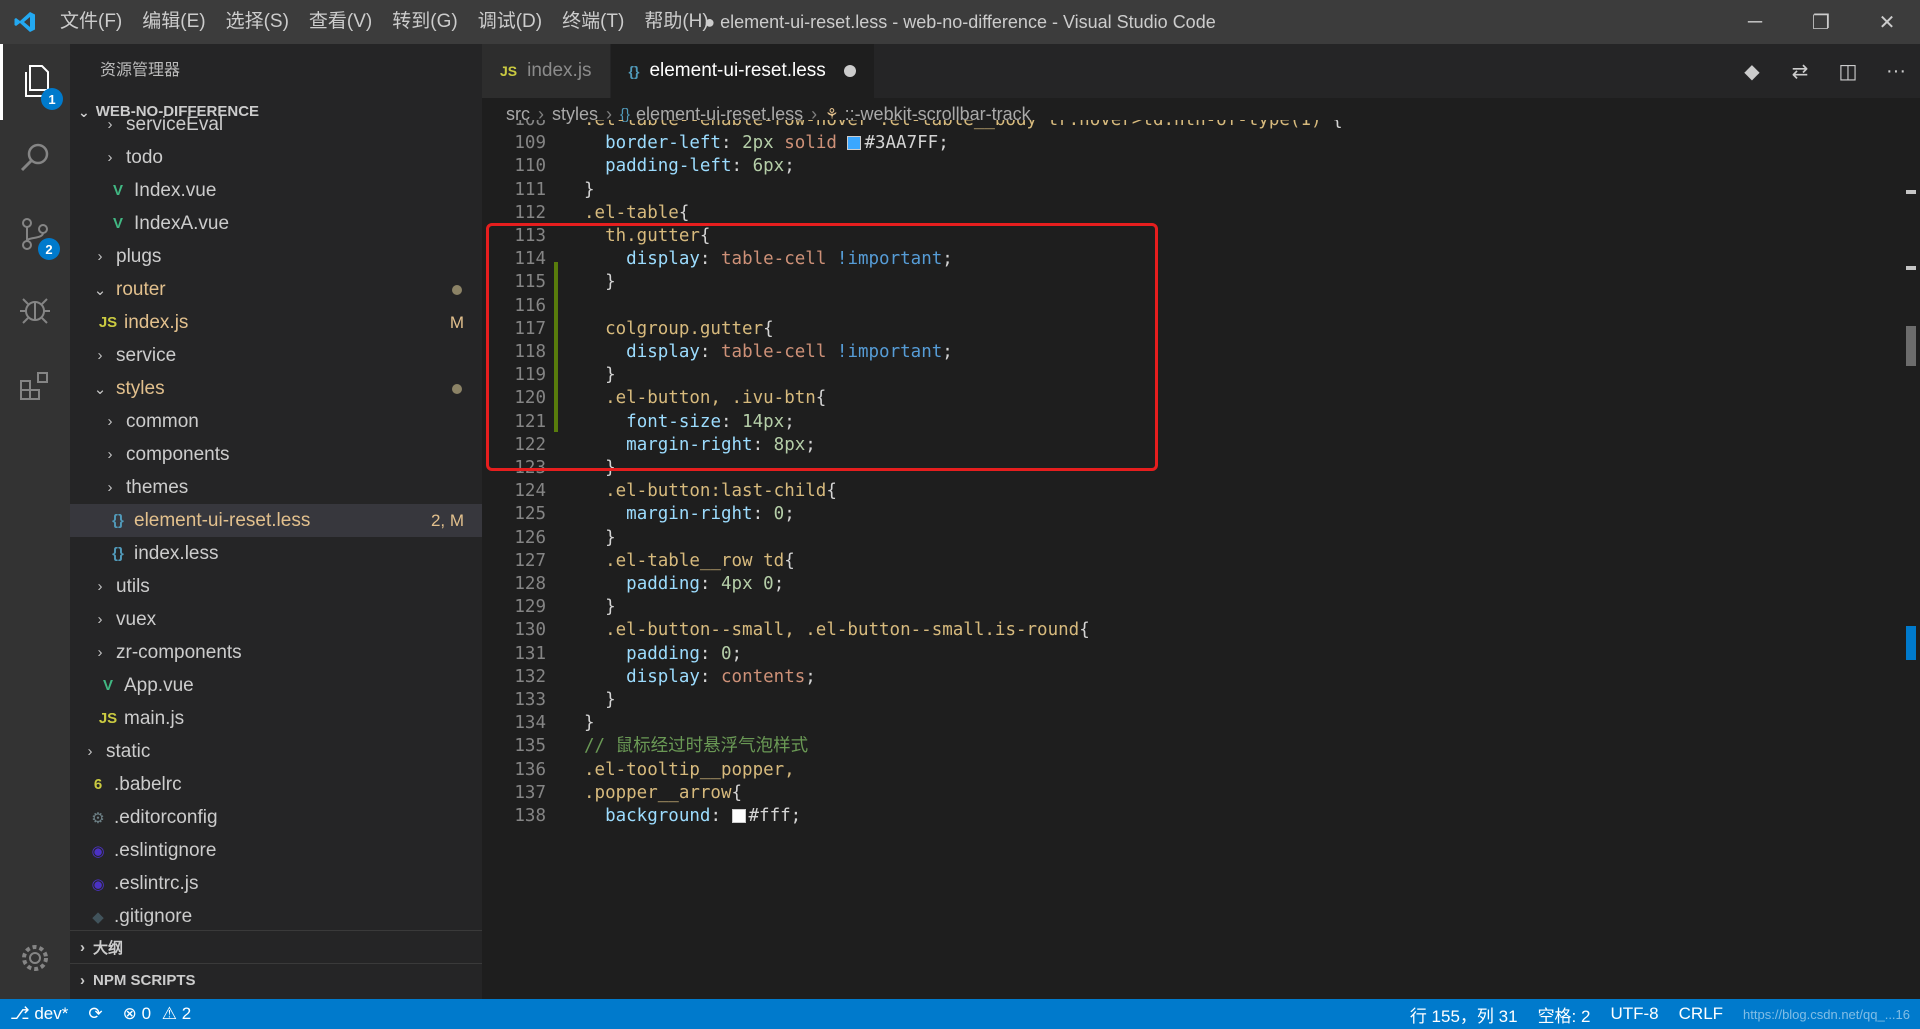  What do you see at coordinates (162, 421) in the screenshot?
I see `tree-item-label: common` at bounding box center [162, 421].